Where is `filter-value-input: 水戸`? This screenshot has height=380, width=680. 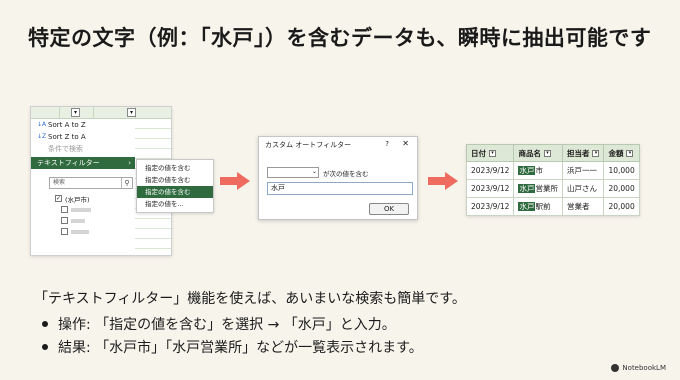
filter-value-input: 水戸 is located at coordinates (340, 188).